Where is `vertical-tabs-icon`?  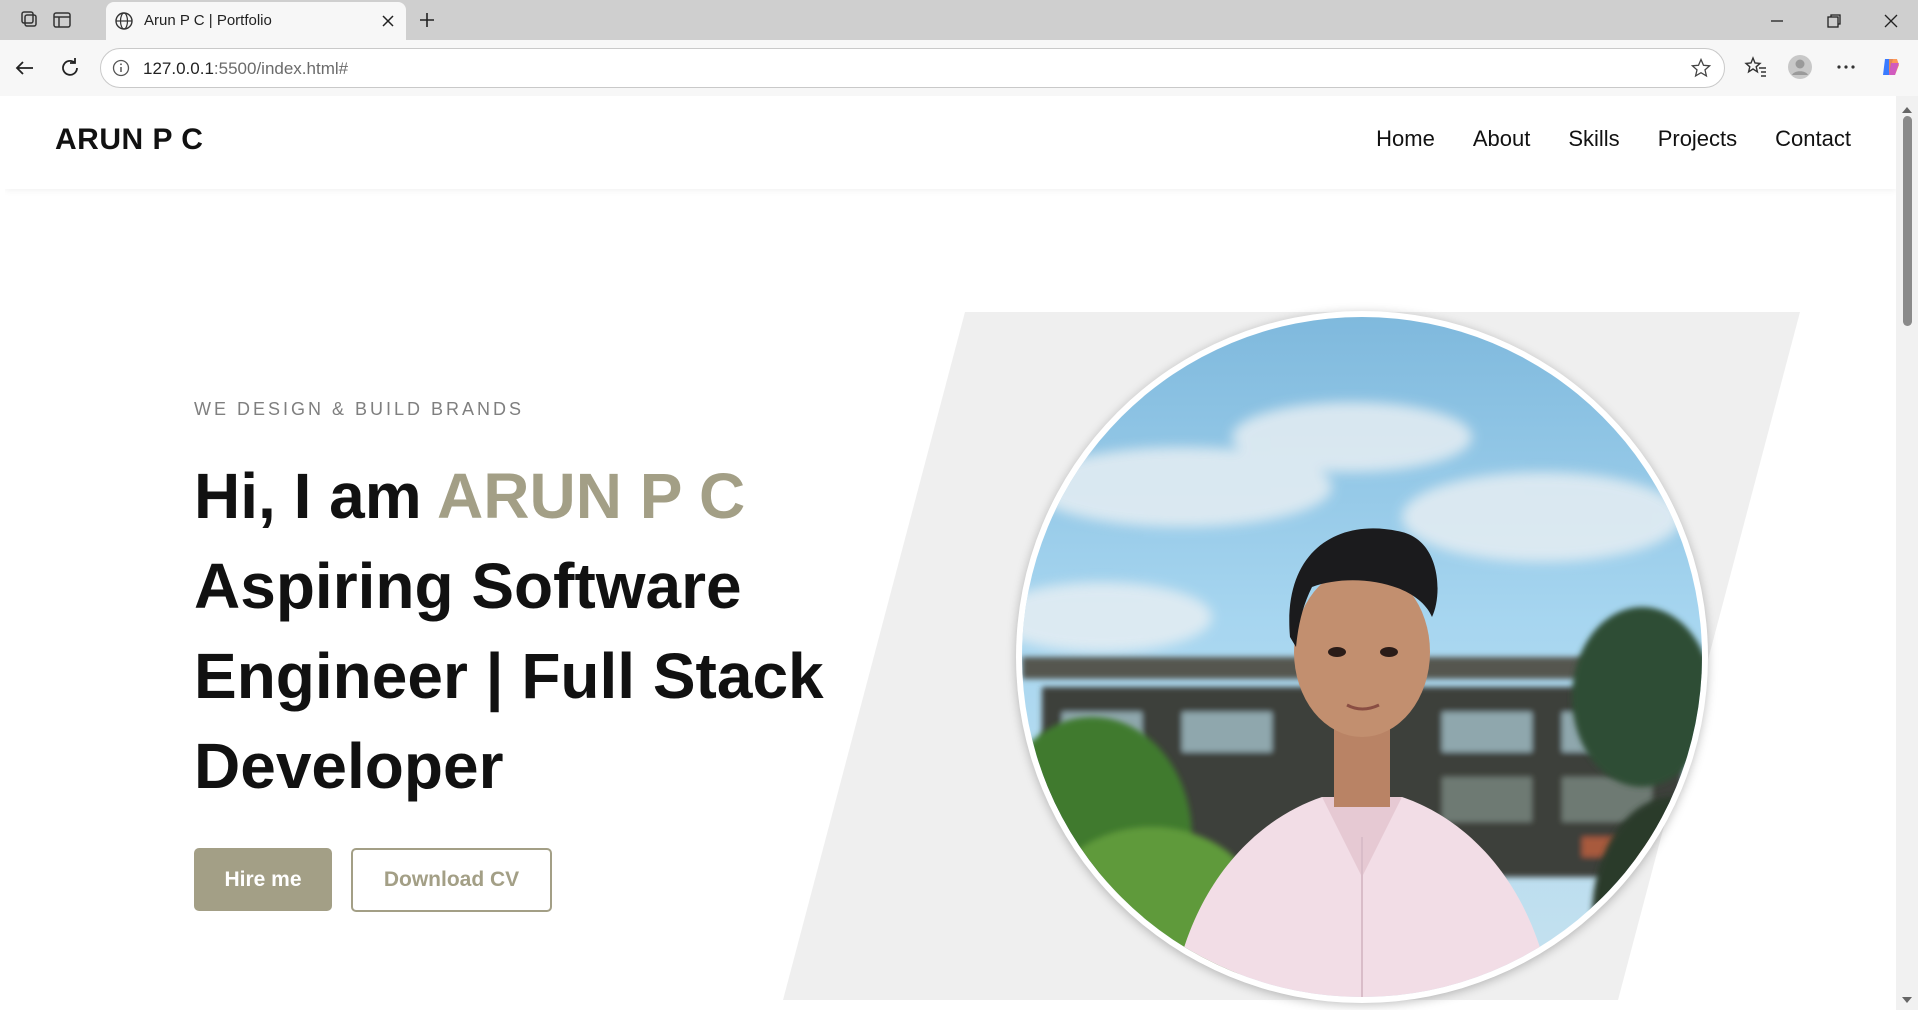 vertical-tabs-icon is located at coordinates (62, 20).